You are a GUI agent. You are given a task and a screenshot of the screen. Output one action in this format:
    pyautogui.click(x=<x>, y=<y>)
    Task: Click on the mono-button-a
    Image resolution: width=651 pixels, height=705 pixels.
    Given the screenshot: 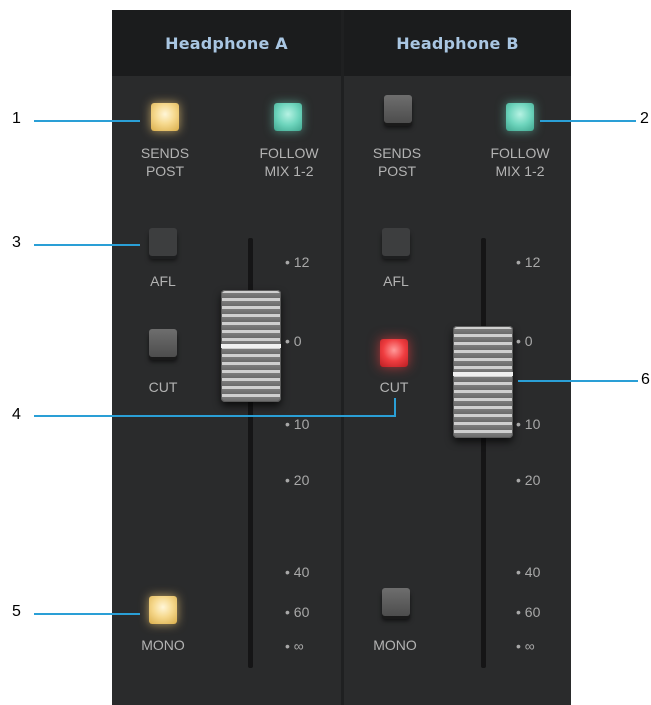 What is the action you would take?
    pyautogui.click(x=163, y=610)
    